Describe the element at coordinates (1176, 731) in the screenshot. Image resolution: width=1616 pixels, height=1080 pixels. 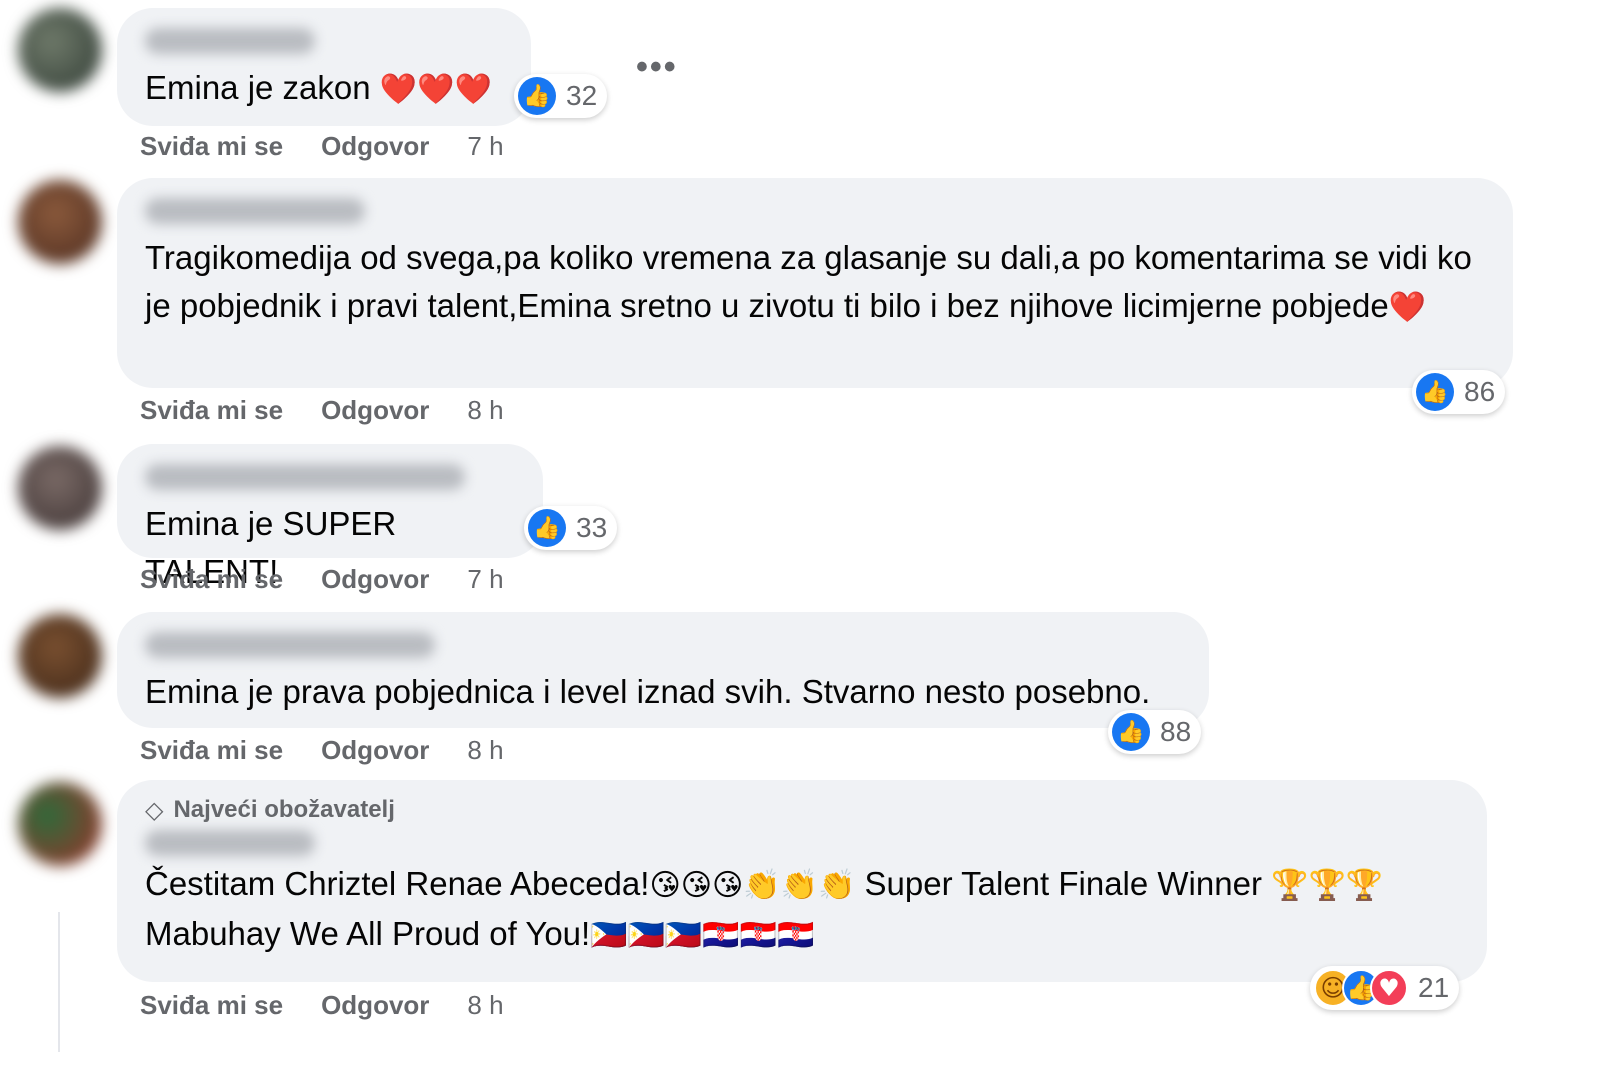
I see `reaction-count: 88` at that location.